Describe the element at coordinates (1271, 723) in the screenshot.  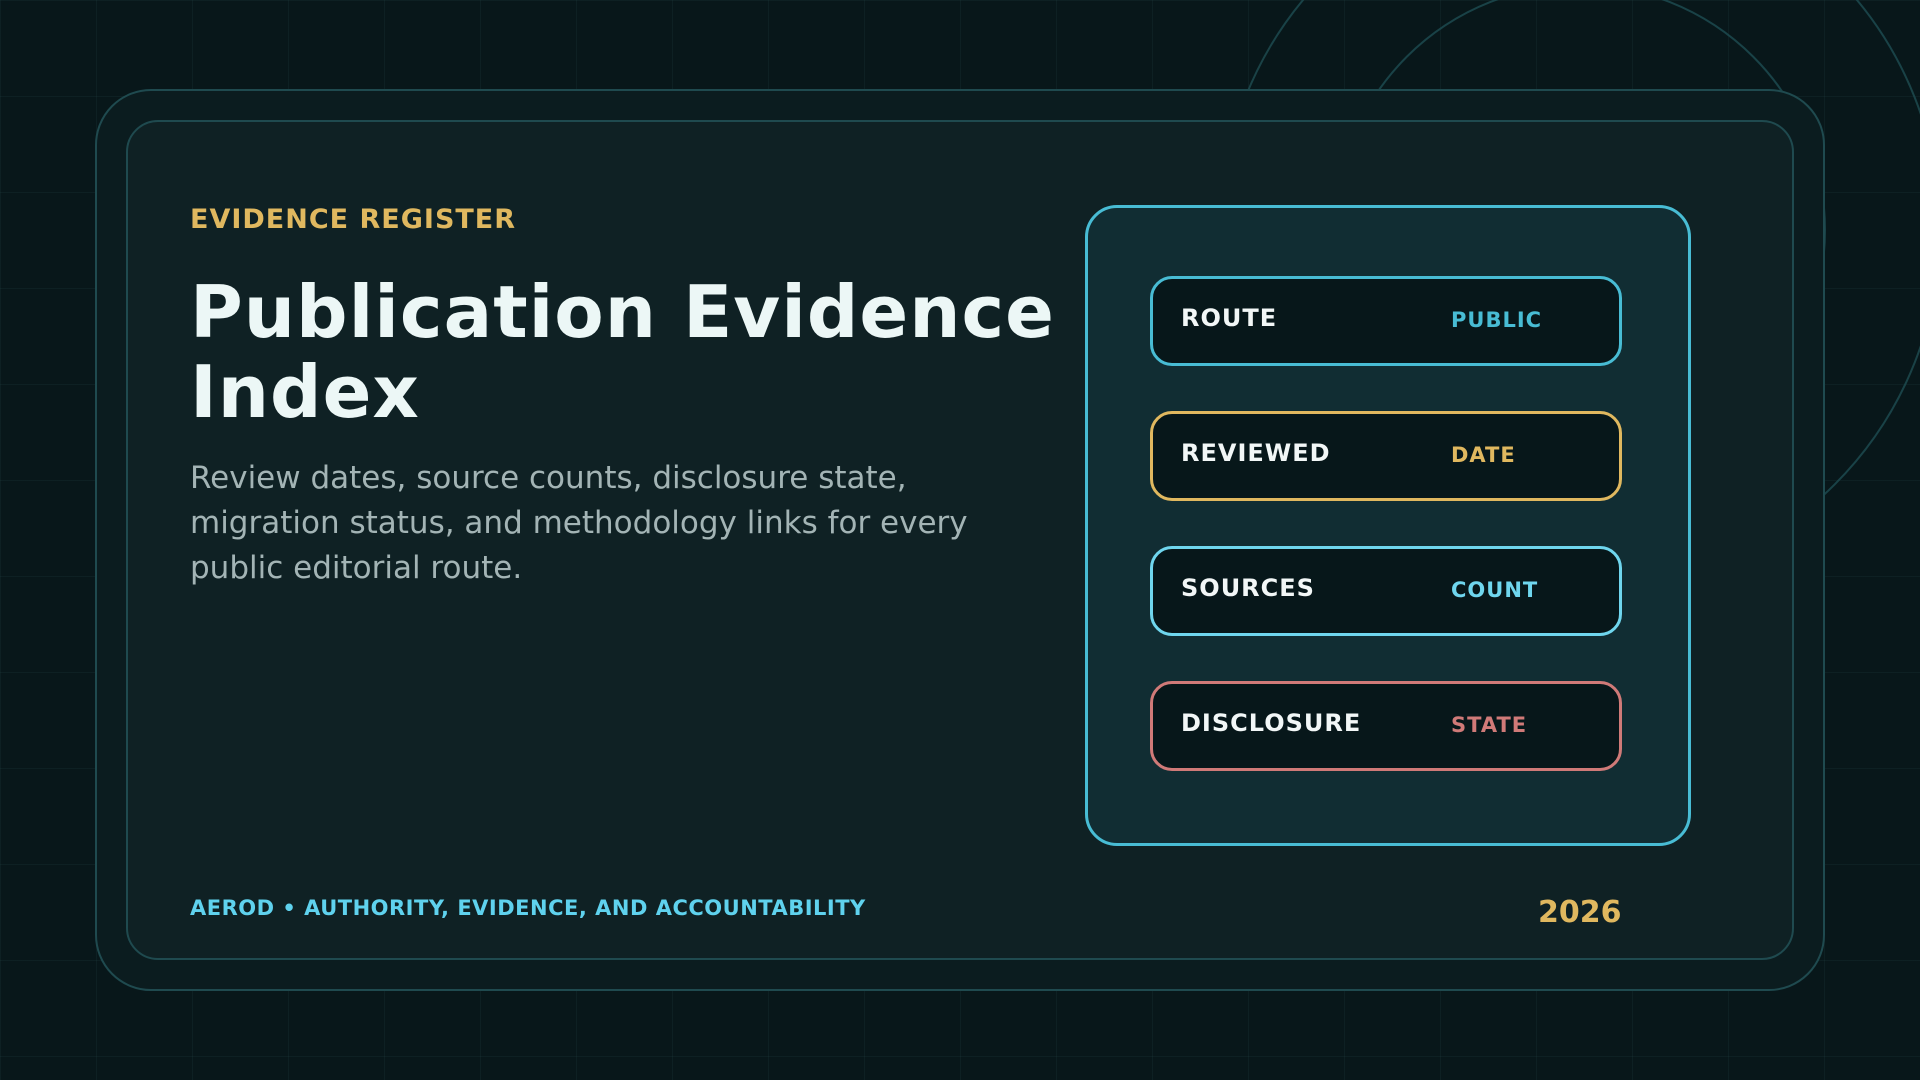
I see `field-disclosure-label: DISCLOSURE` at that location.